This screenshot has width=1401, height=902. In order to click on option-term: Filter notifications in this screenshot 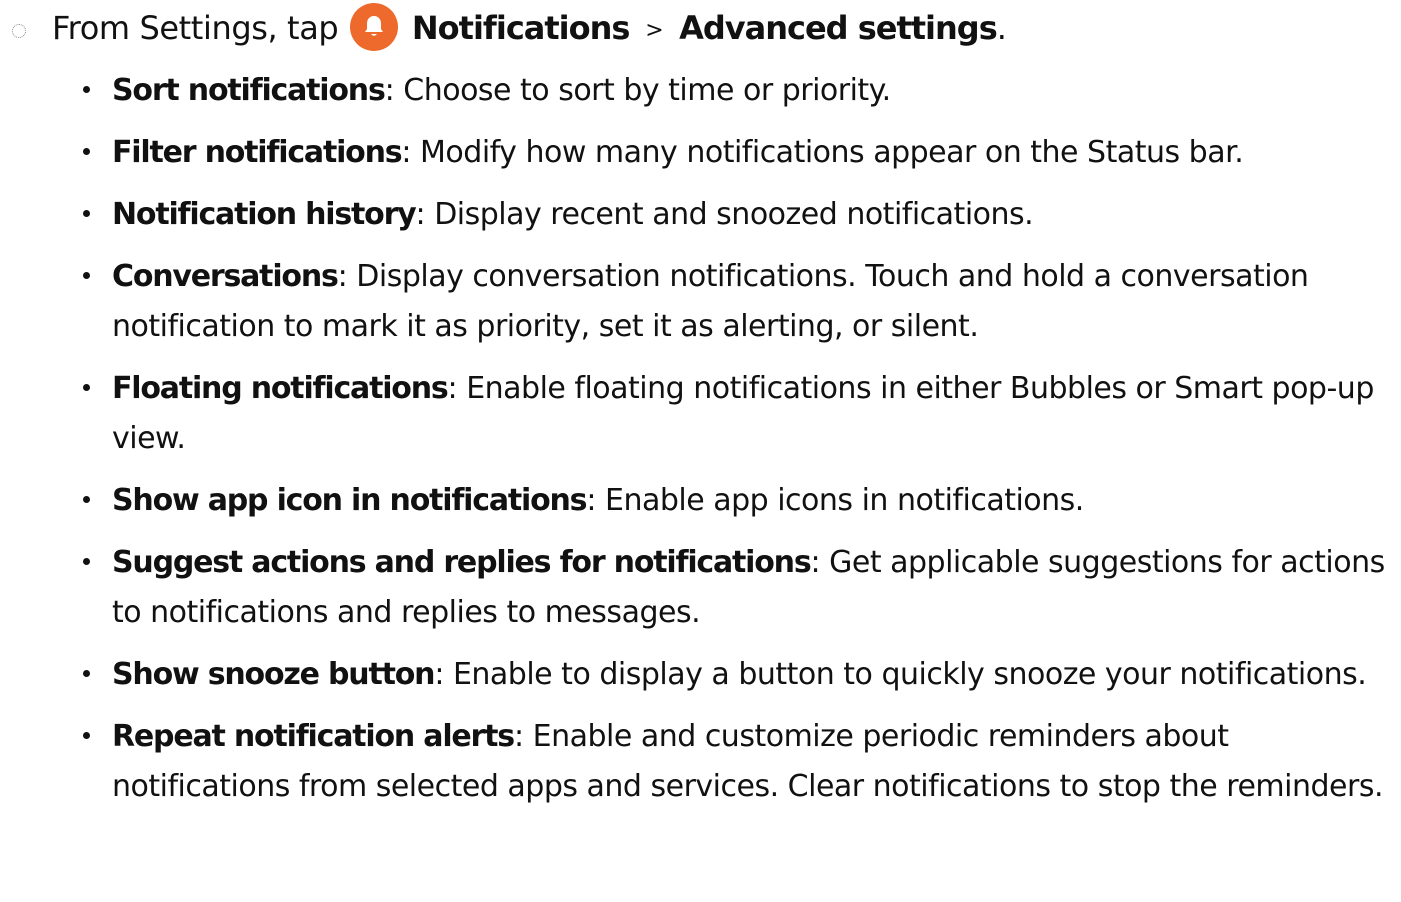, I will do `click(257, 152)`.